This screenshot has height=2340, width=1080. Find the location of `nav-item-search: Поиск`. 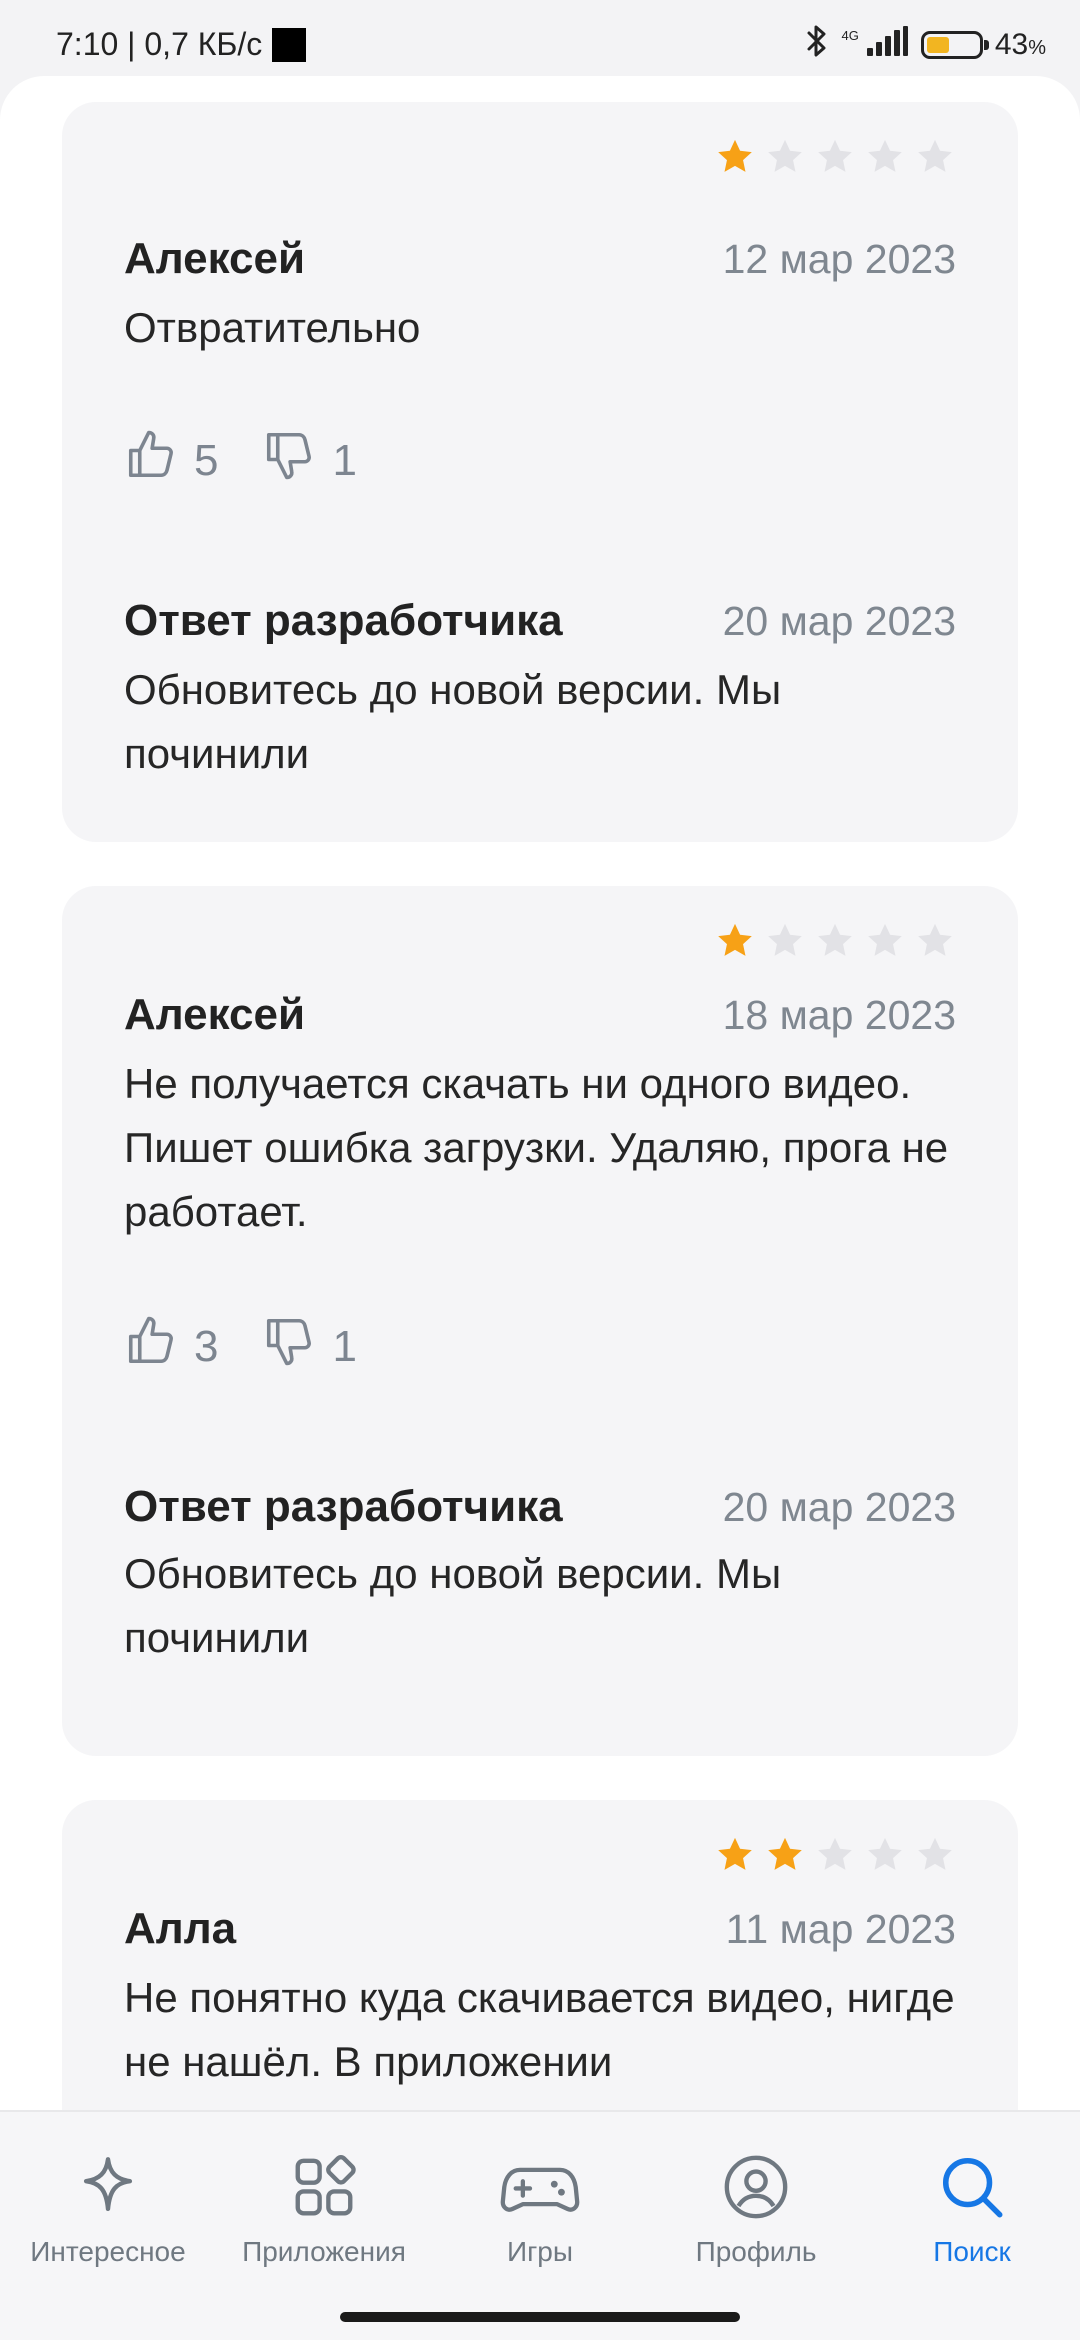

nav-item-search: Поиск is located at coordinates (972, 2209).